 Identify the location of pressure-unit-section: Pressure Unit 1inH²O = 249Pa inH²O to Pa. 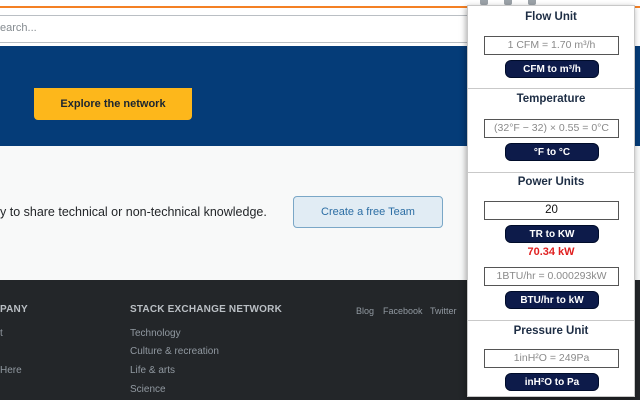
(551, 359).